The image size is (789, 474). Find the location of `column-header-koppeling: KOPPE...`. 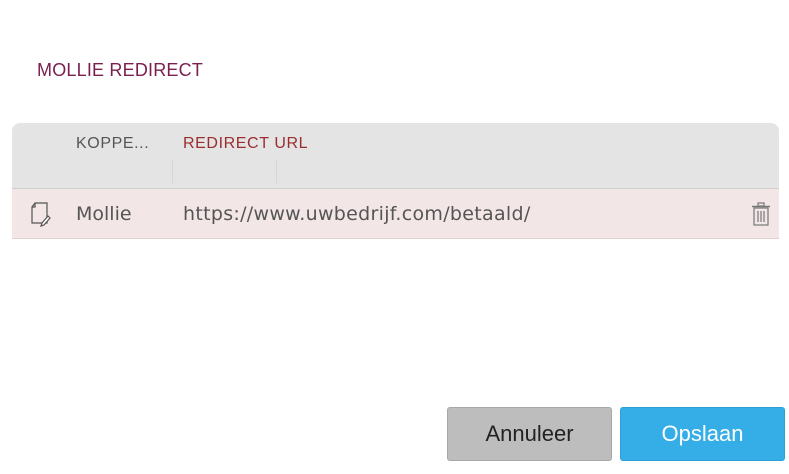

column-header-koppeling: KOPPE... is located at coordinates (112, 144).